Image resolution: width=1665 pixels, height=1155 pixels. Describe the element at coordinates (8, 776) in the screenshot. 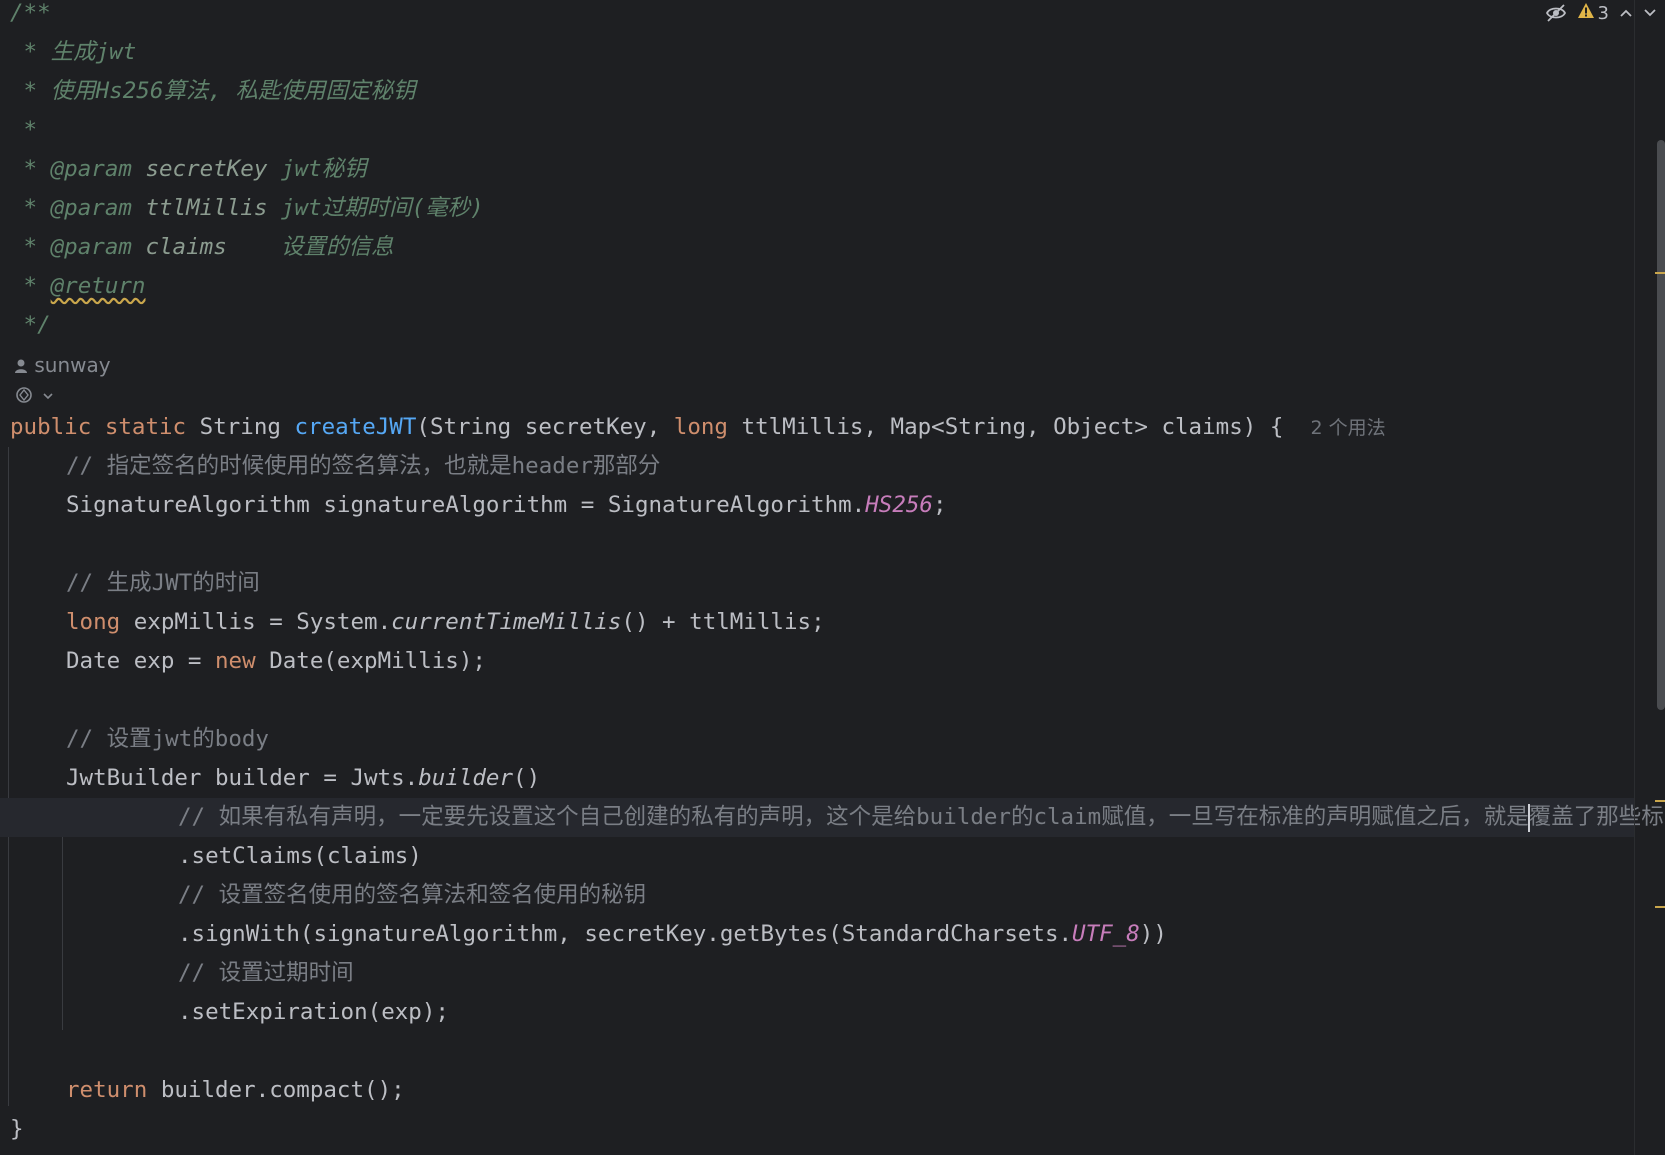

I see `indent-guide` at that location.